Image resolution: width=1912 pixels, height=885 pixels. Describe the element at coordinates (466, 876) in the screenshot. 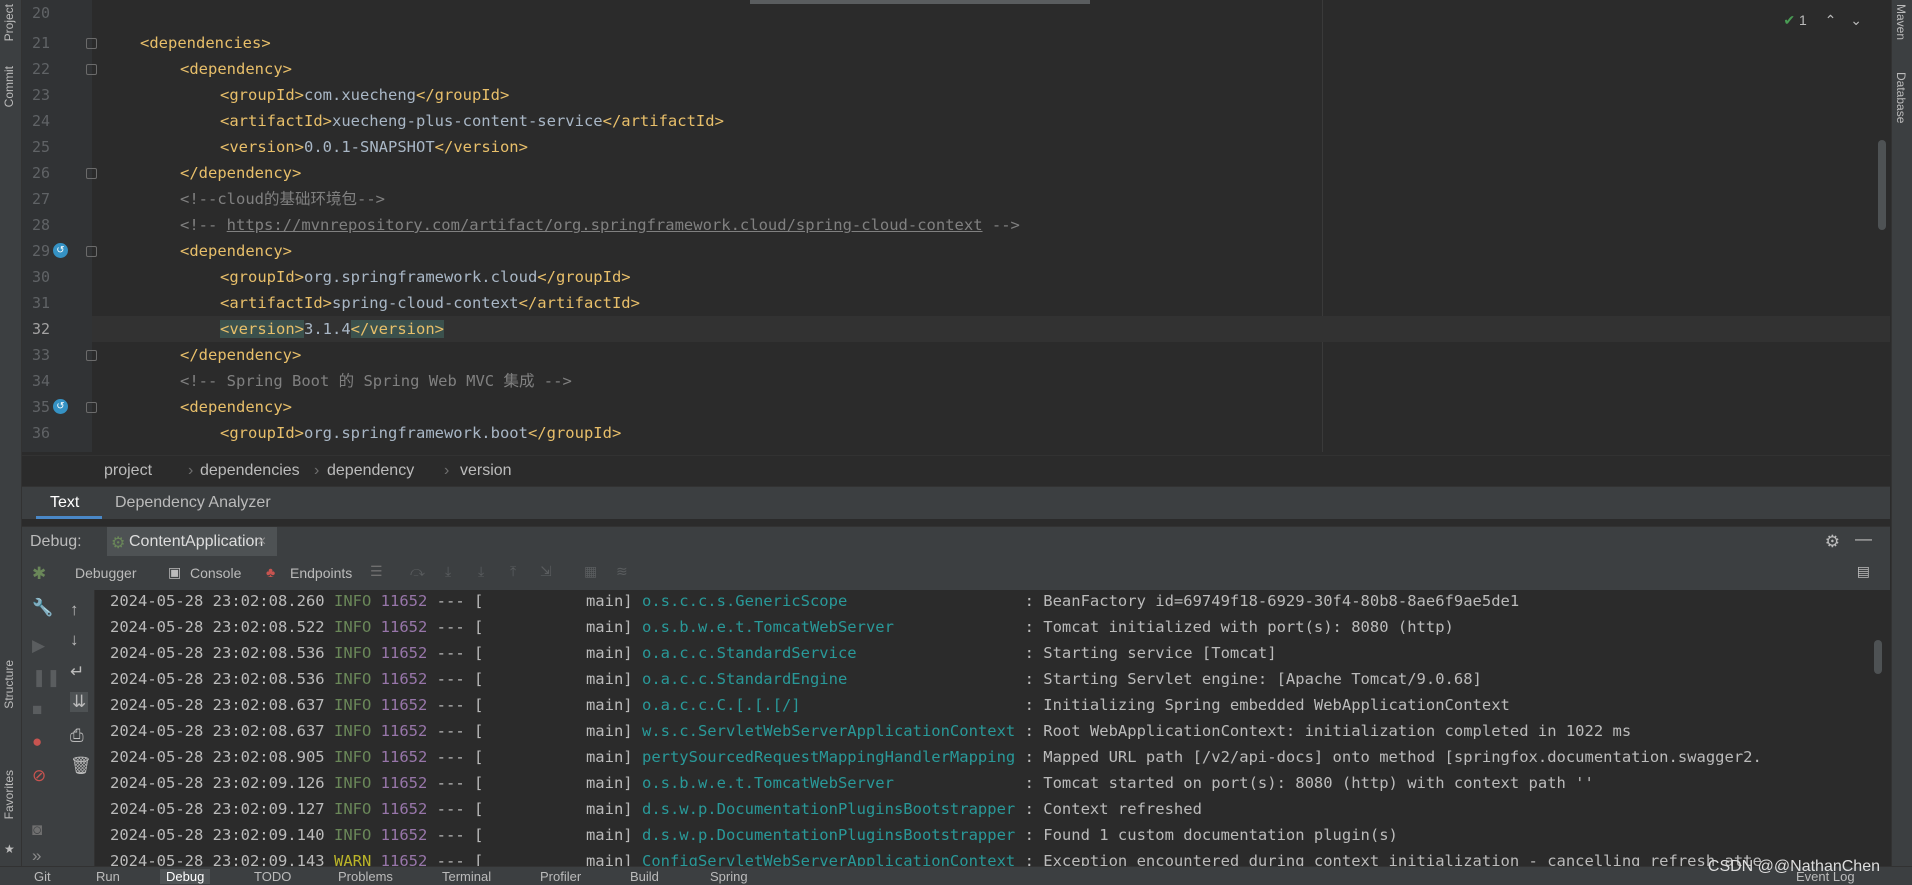

I see `terminal-button: Terminal` at that location.